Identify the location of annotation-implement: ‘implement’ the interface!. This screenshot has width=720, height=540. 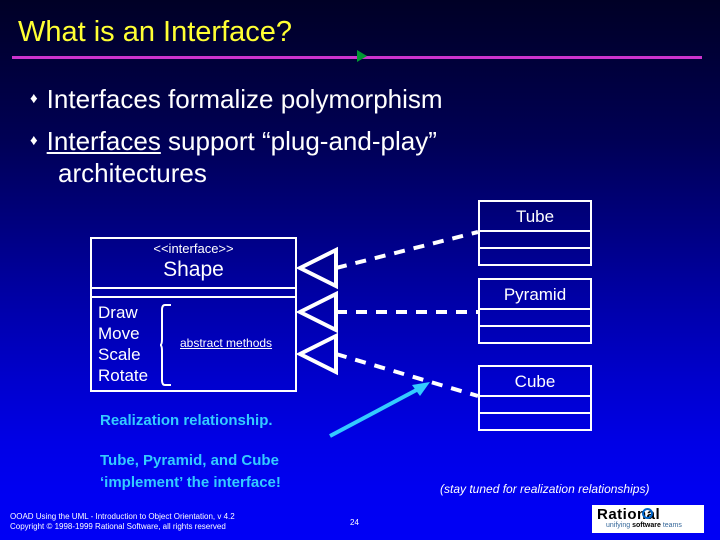
(190, 482).